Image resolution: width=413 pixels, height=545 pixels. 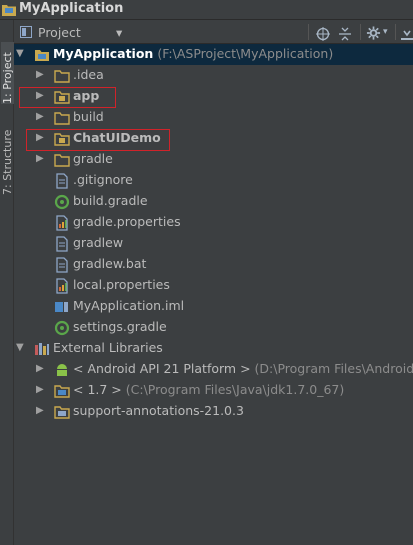 What do you see at coordinates (7, 282) in the screenshot?
I see `tool-window-strip: 1: Project 7: Structure` at bounding box center [7, 282].